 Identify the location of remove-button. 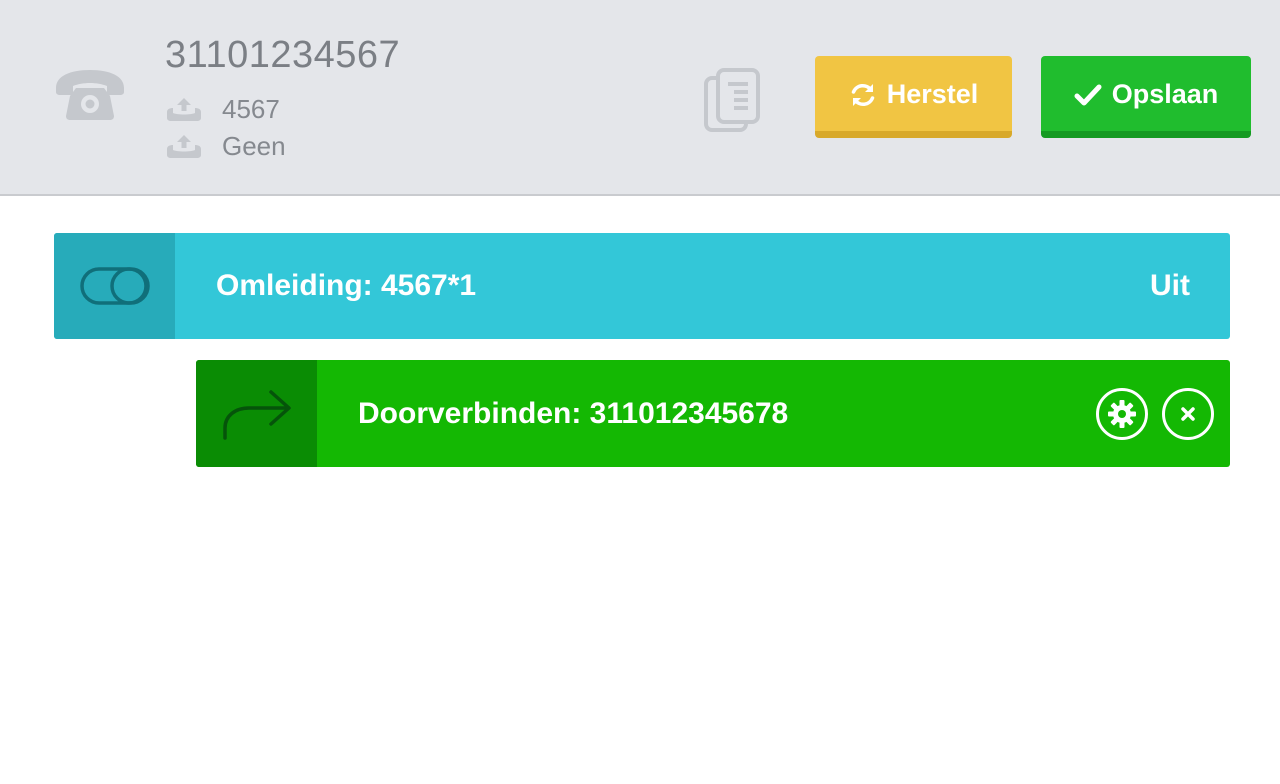
(1188, 413).